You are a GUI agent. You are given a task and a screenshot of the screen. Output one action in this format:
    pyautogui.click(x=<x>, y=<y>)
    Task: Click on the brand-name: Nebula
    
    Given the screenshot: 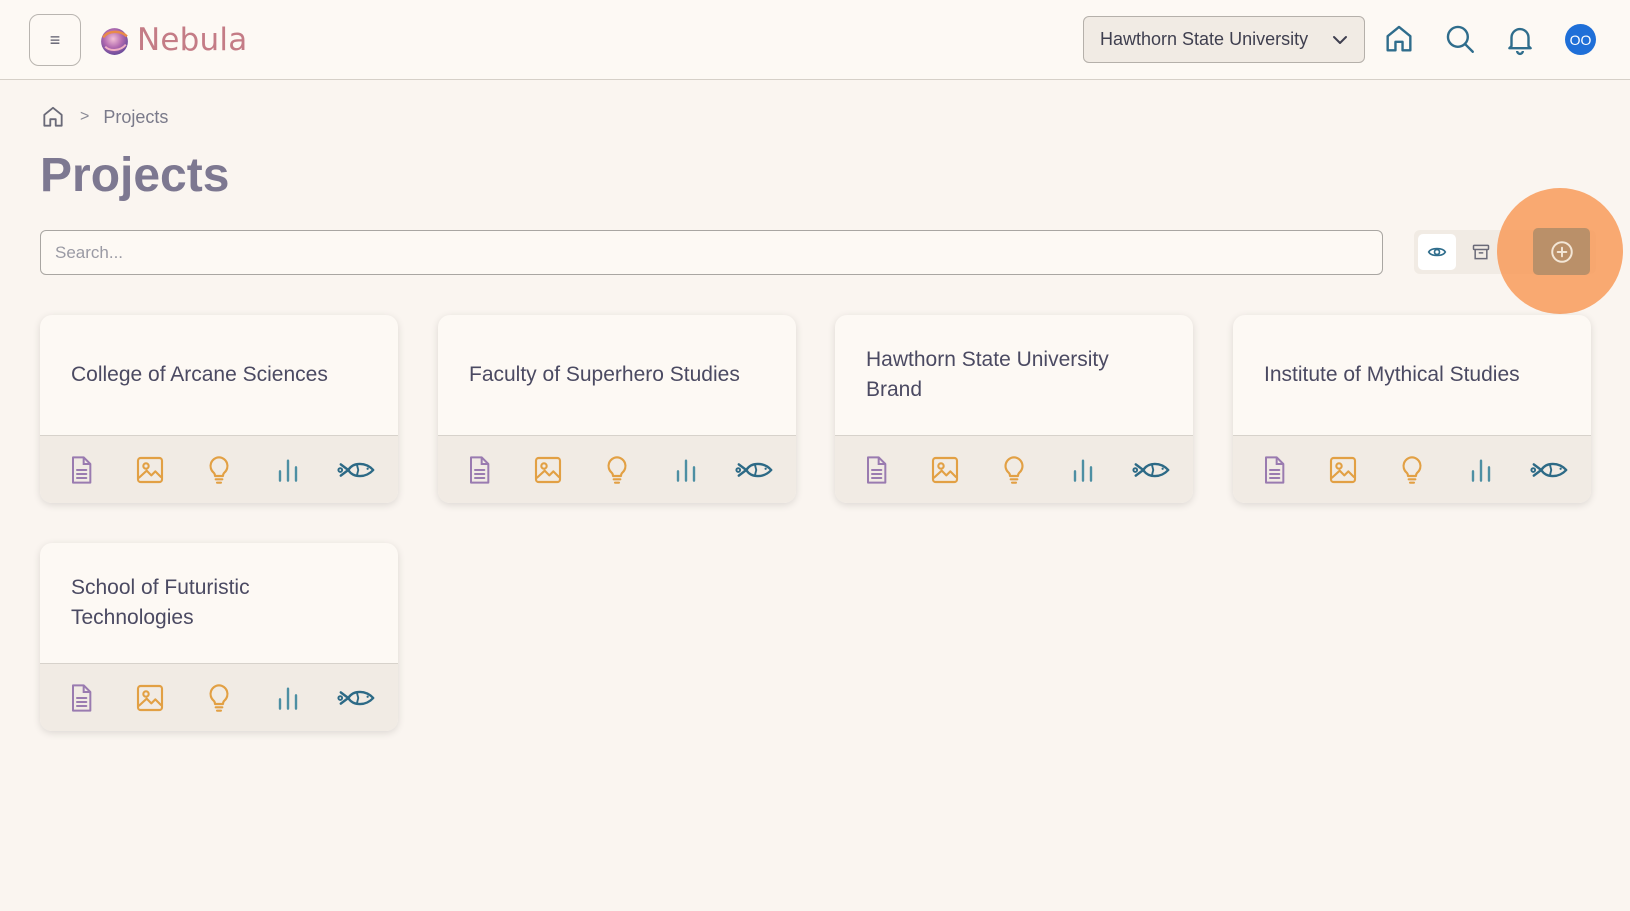 What is the action you would take?
    pyautogui.click(x=192, y=40)
    